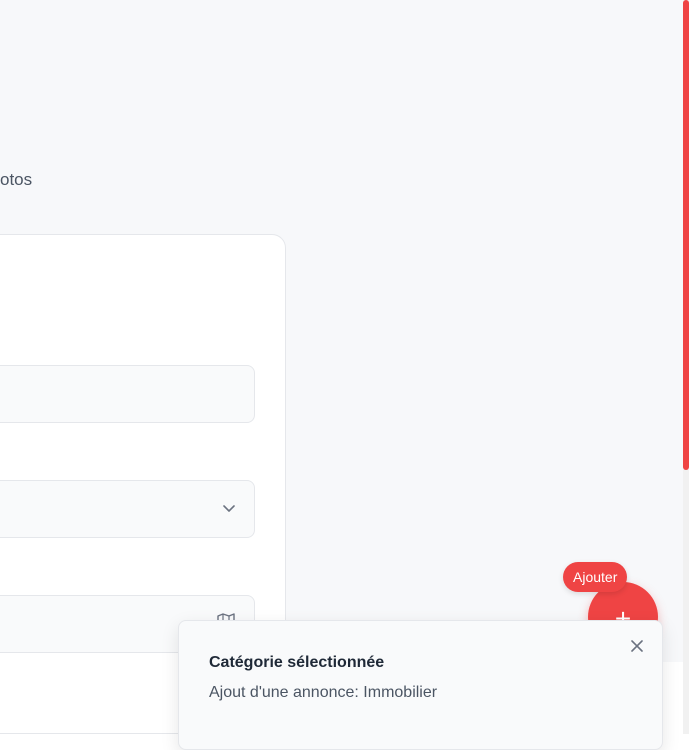 The height and width of the screenshot is (750, 689). I want to click on form-text-field, so click(127, 394).